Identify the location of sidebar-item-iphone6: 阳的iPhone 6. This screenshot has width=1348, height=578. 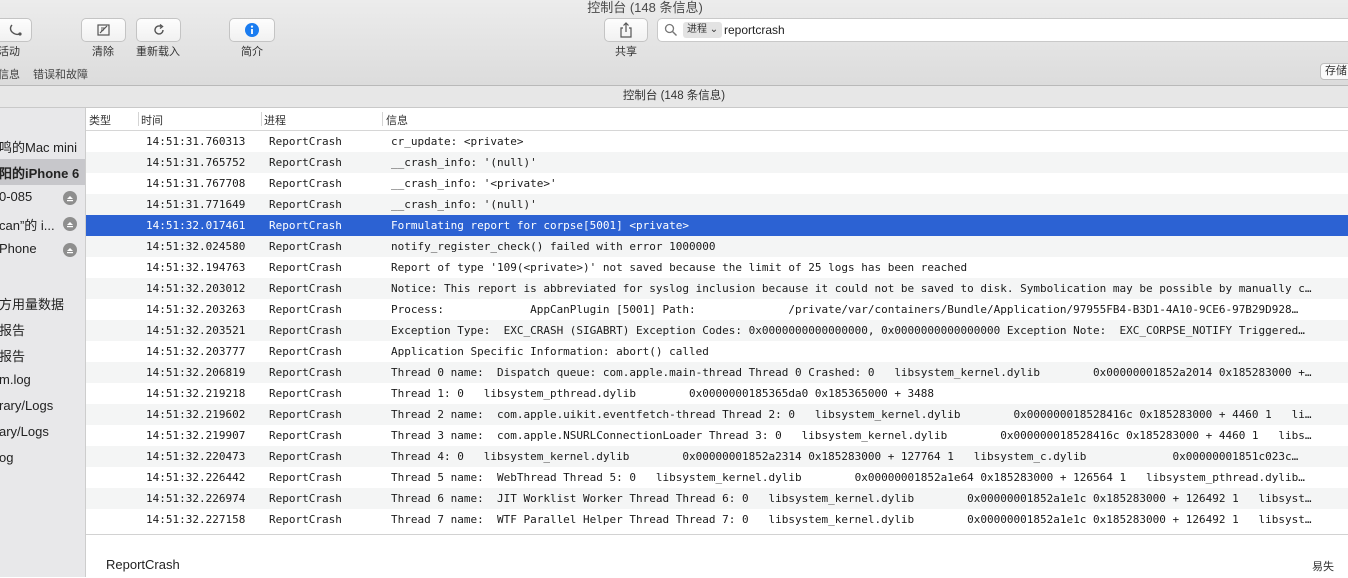
(42, 172).